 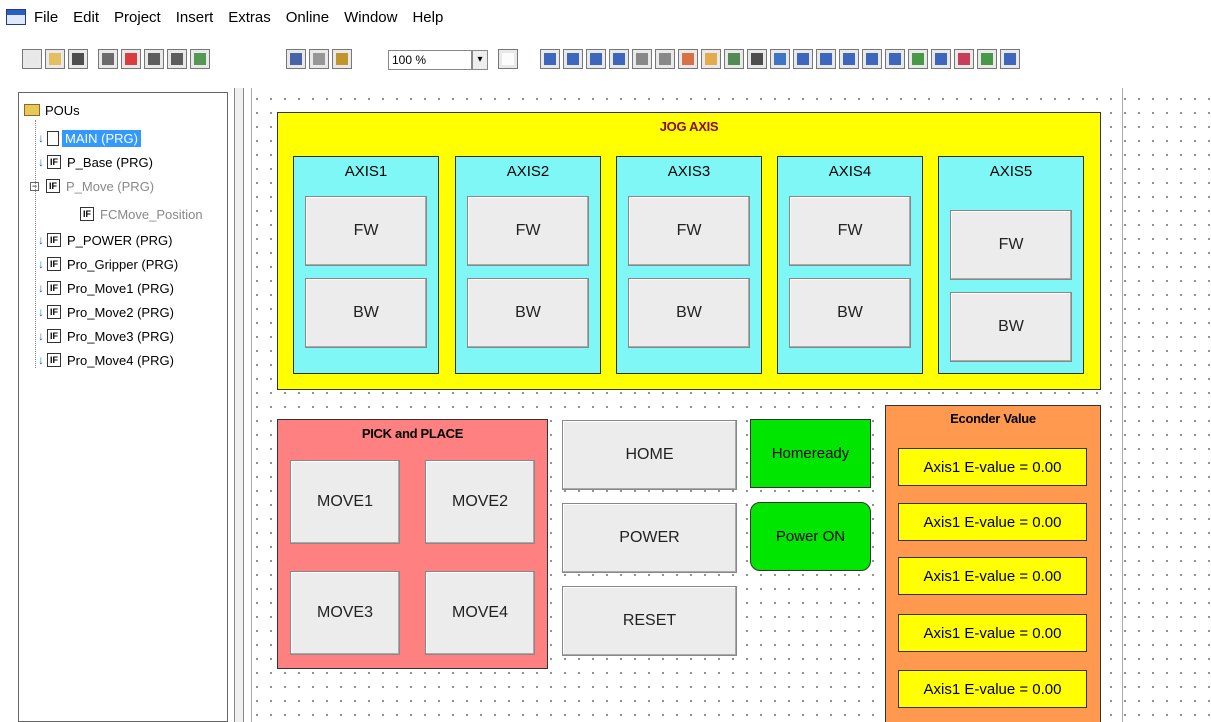 I want to click on print-icon, so click(x=200, y=59).